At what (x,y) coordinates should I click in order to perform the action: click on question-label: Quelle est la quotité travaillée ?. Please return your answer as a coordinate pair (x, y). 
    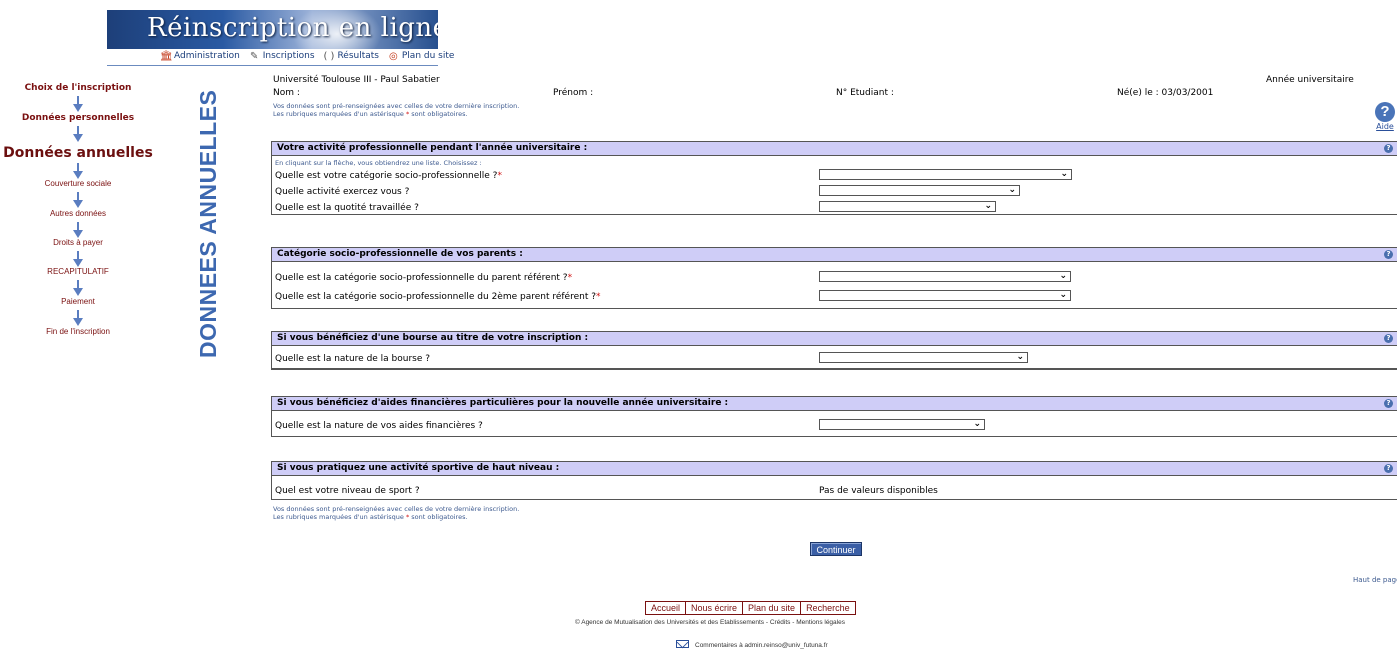
    Looking at the image, I should click on (347, 208).